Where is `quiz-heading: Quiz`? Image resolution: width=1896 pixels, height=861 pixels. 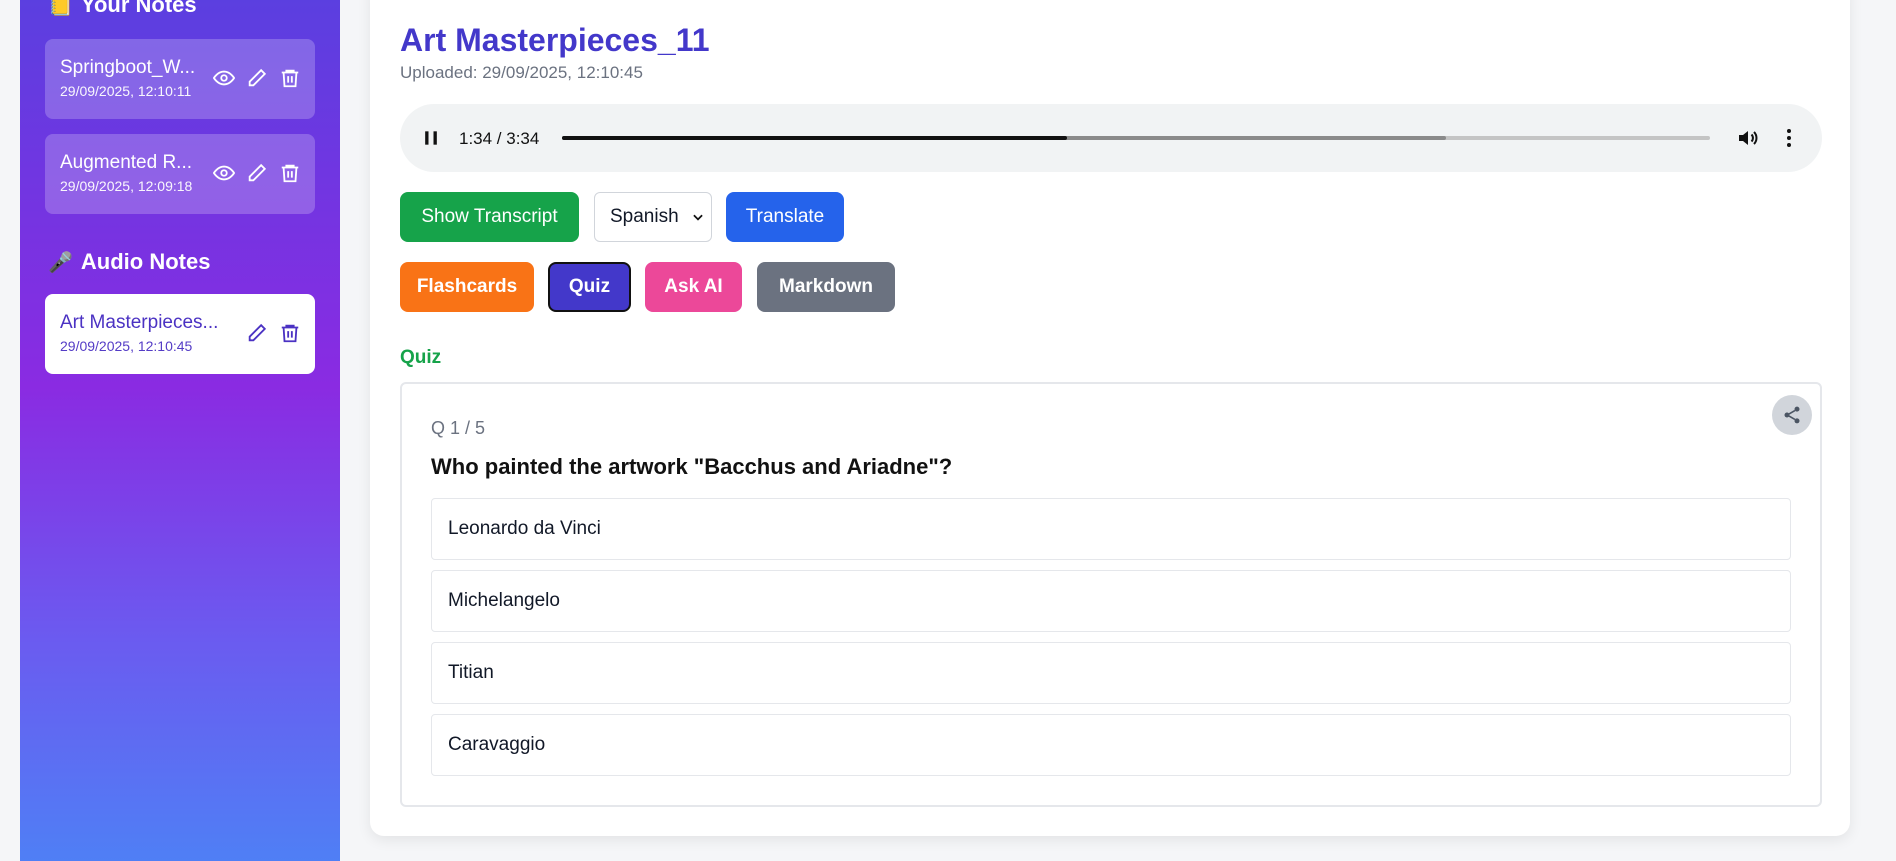 quiz-heading: Quiz is located at coordinates (421, 357).